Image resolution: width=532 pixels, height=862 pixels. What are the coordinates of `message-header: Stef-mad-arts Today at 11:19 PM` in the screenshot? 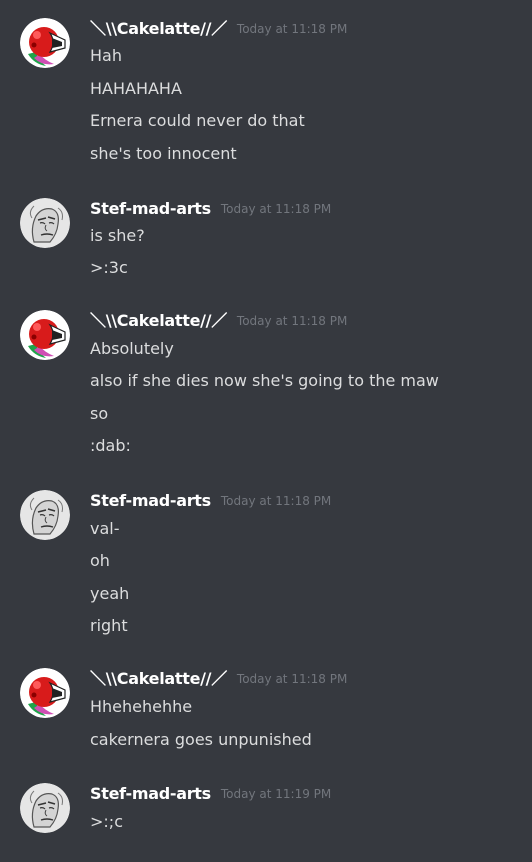 It's located at (210, 794).